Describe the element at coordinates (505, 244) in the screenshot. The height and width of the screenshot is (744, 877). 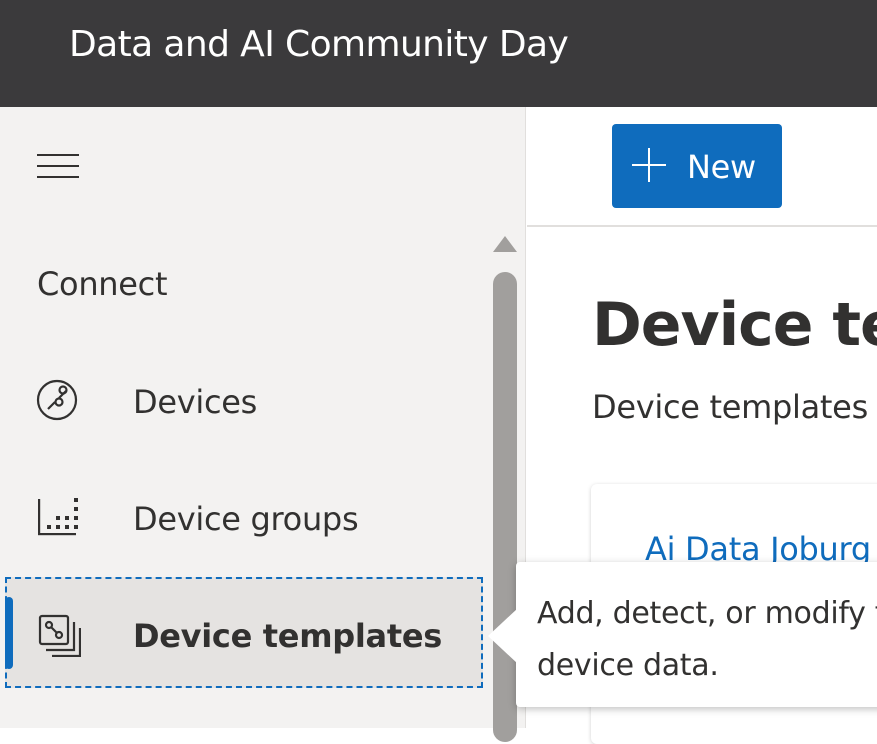
I see `scroll-up-arrow-icon` at that location.